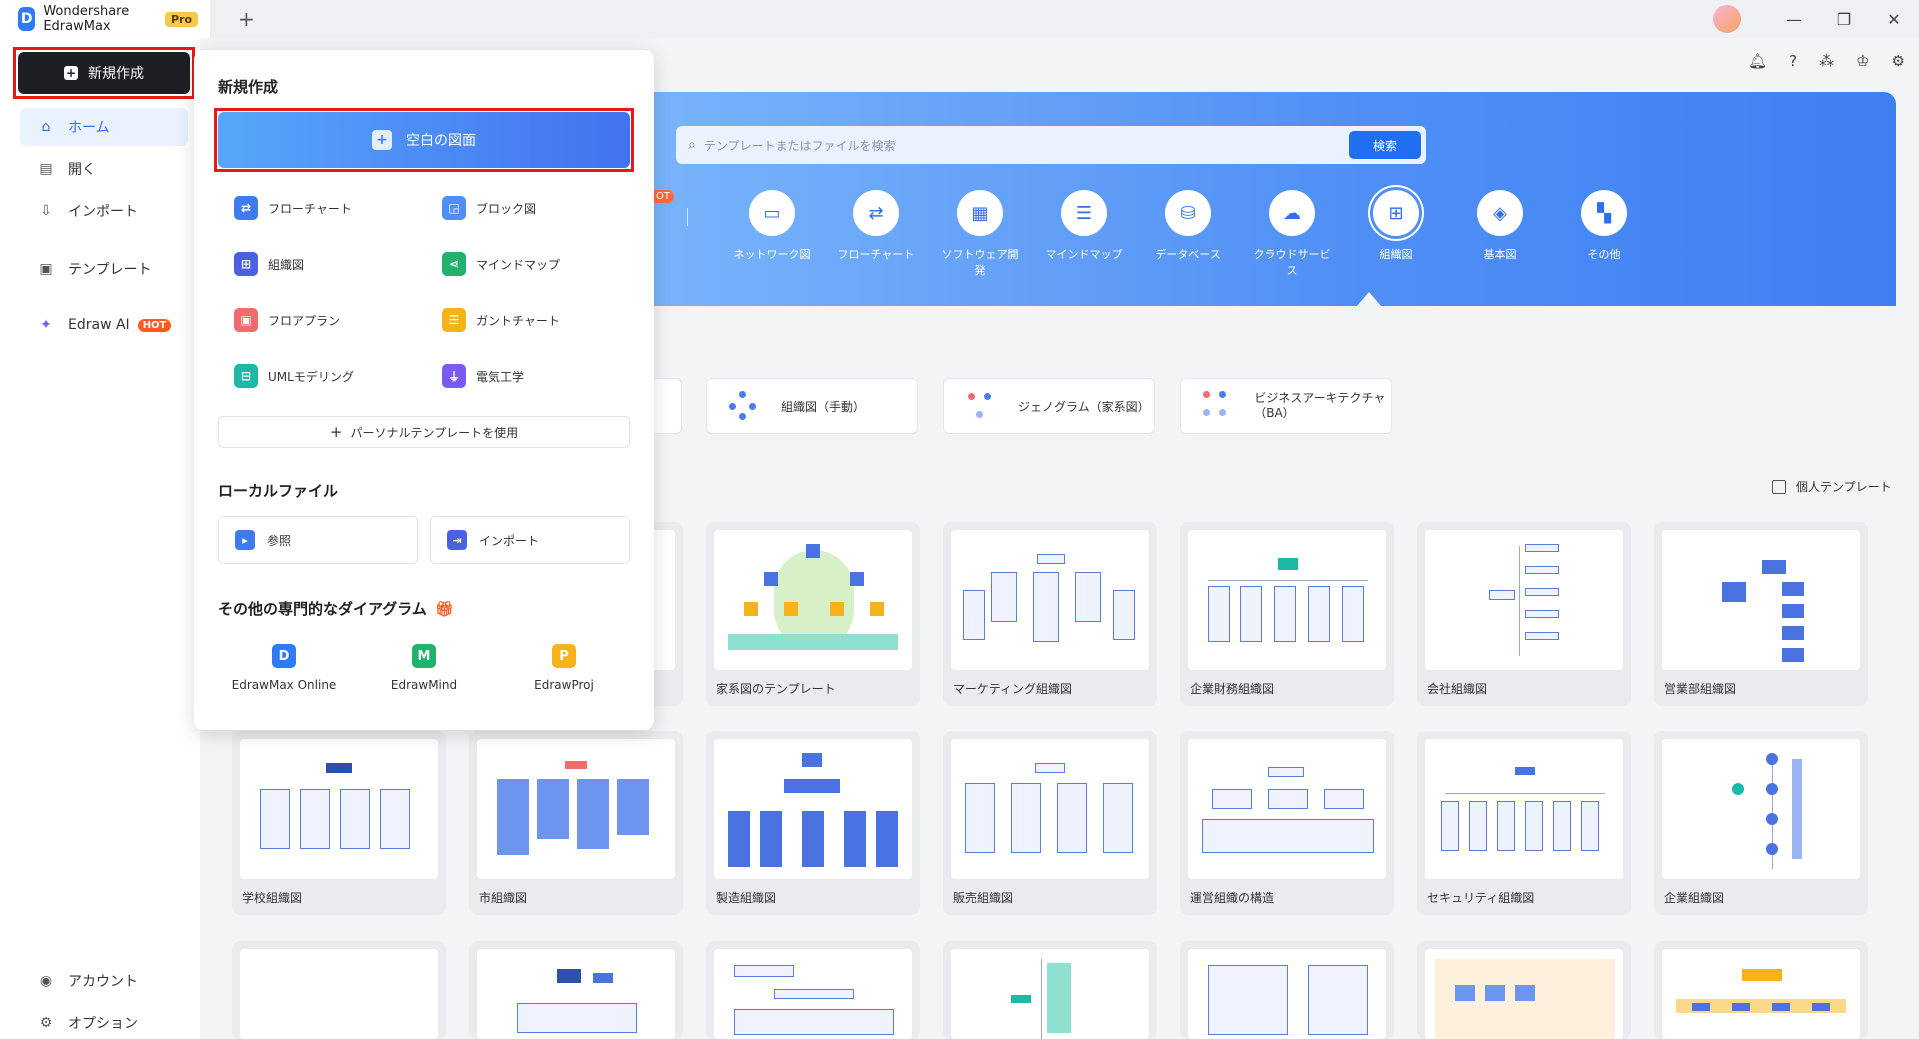 The width and height of the screenshot is (1919, 1039). Describe the element at coordinates (104, 211) in the screenshot. I see `sidebar-item-import: ⇩ インポート` at that location.